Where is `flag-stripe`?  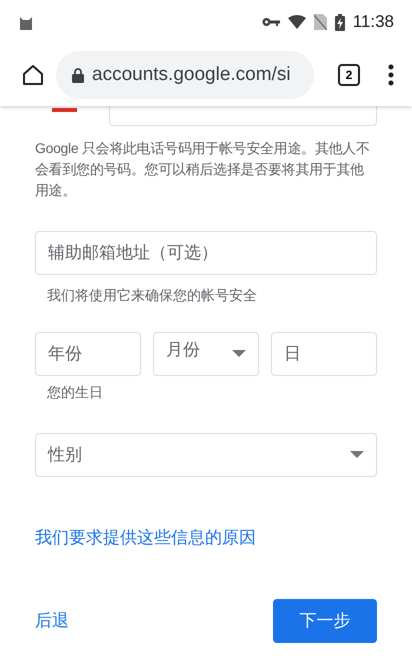 flag-stripe is located at coordinates (64, 110).